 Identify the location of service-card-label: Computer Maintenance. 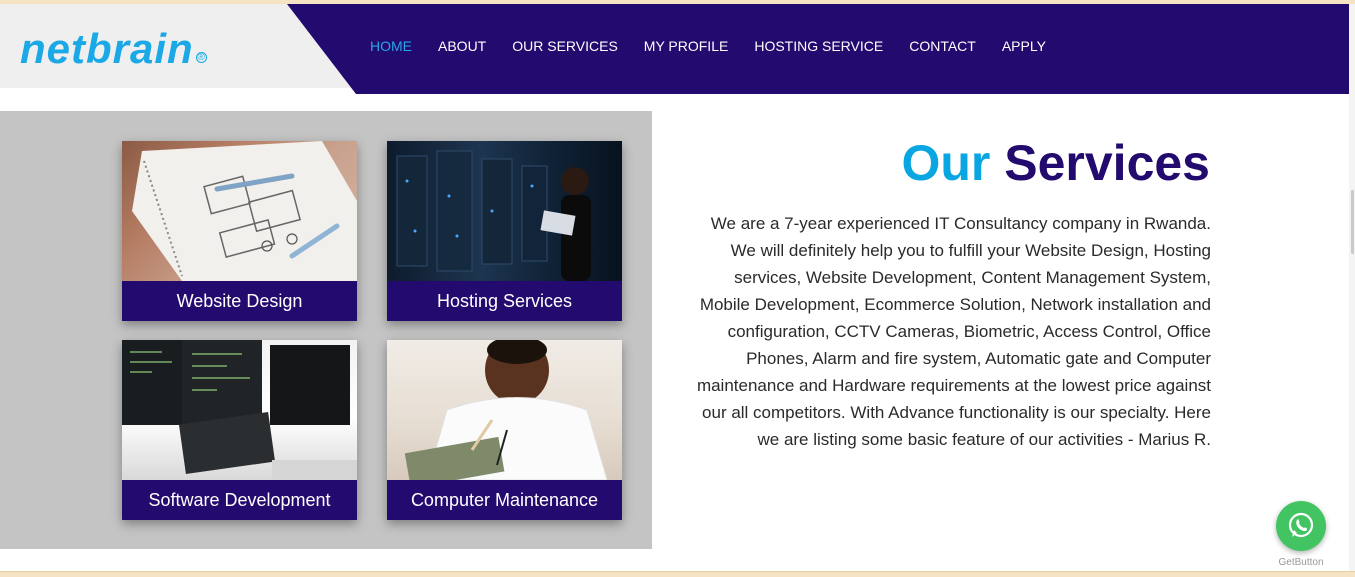
(504, 500).